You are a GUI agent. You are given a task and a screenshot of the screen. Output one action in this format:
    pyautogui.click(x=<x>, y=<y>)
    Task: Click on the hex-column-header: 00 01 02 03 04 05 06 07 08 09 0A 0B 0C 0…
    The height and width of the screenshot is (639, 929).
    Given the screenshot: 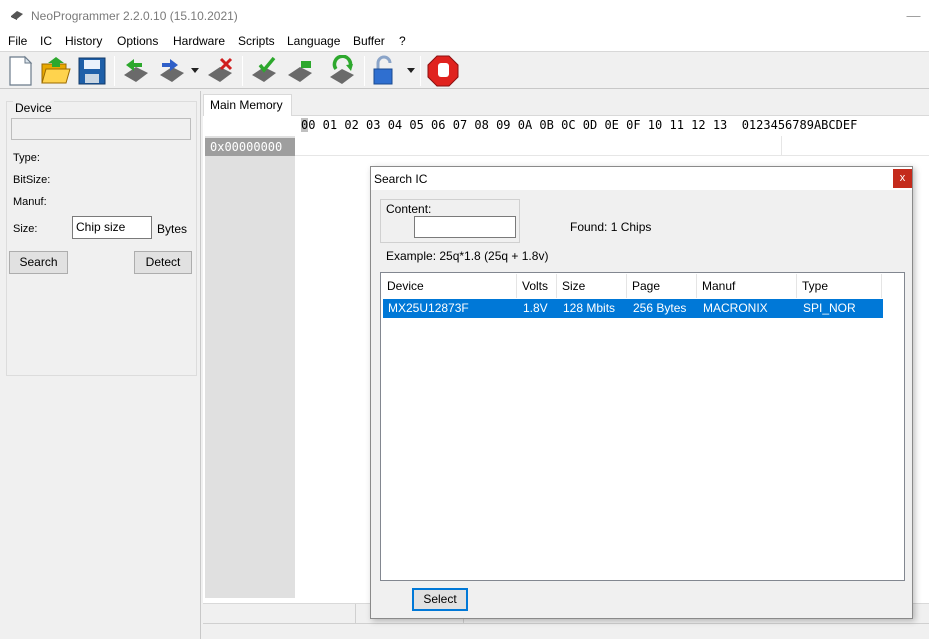 What is the action you would take?
    pyautogui.click(x=579, y=125)
    